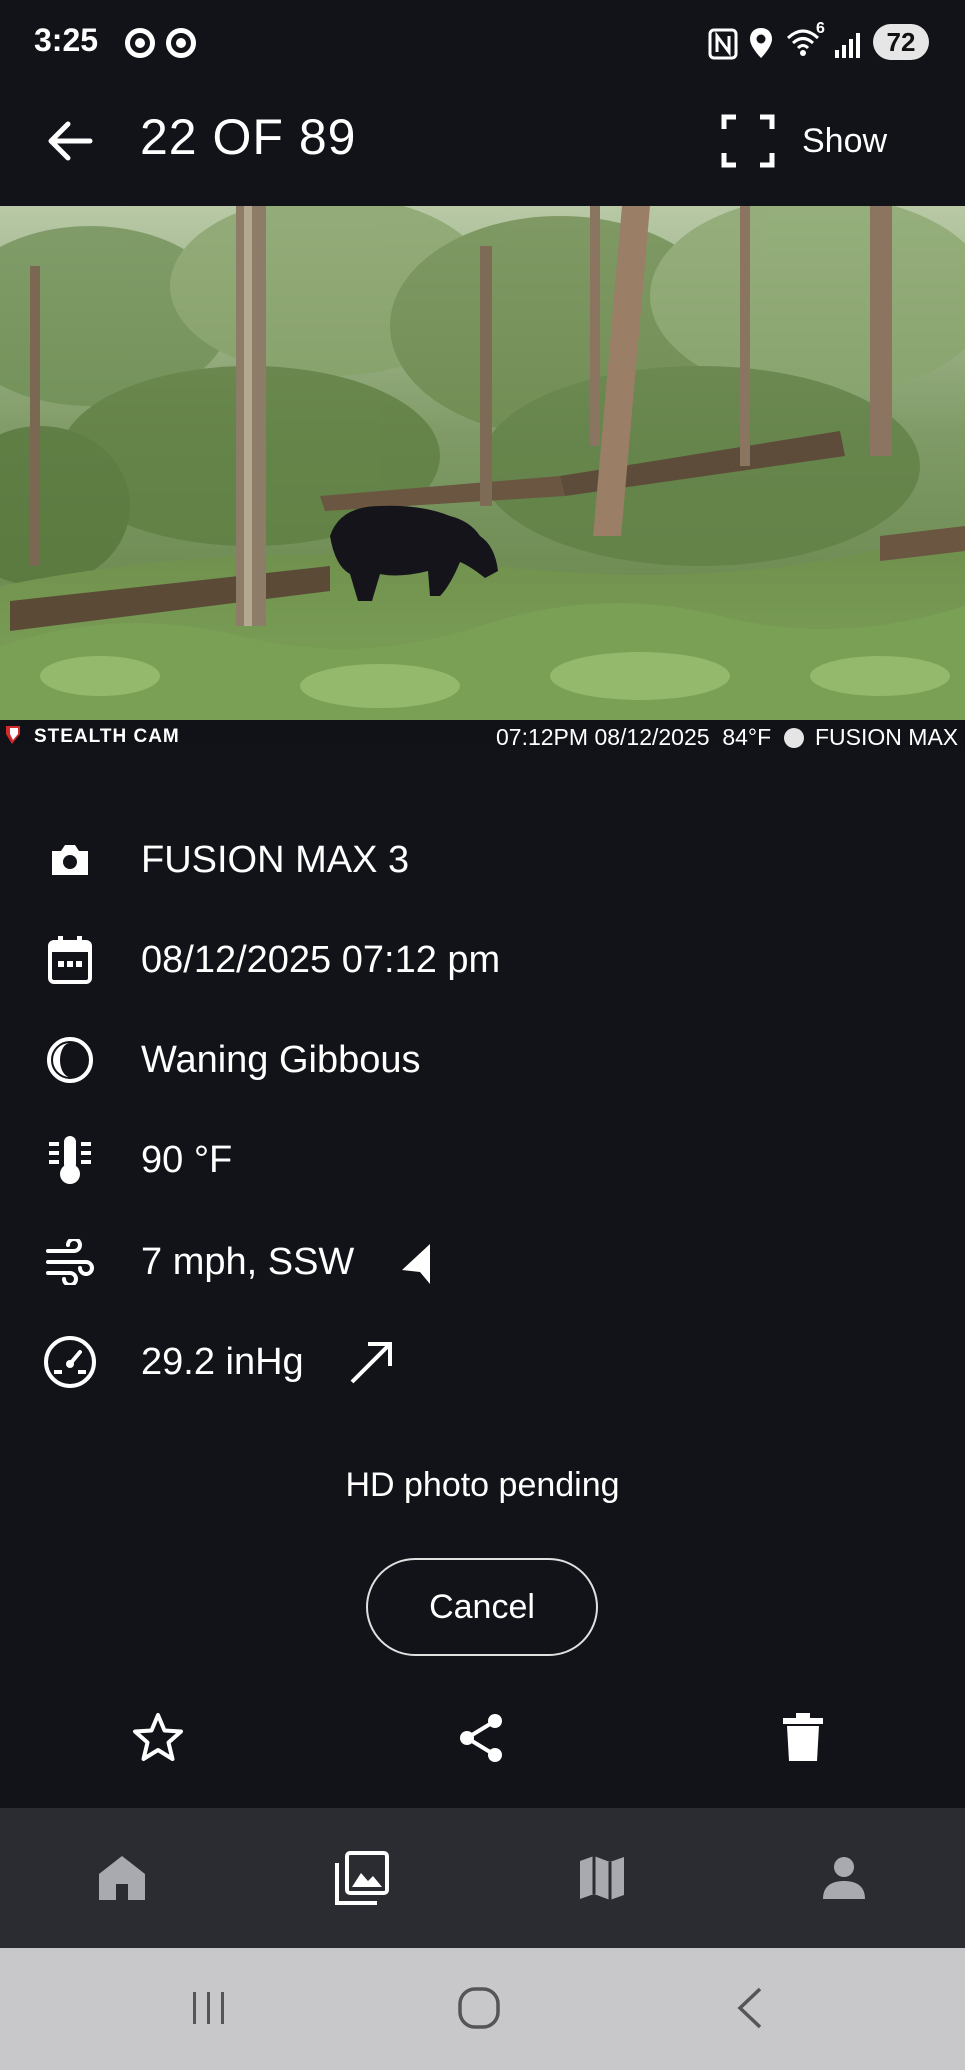 This screenshot has height=2070, width=965. I want to click on share-icon, so click(481, 1738).